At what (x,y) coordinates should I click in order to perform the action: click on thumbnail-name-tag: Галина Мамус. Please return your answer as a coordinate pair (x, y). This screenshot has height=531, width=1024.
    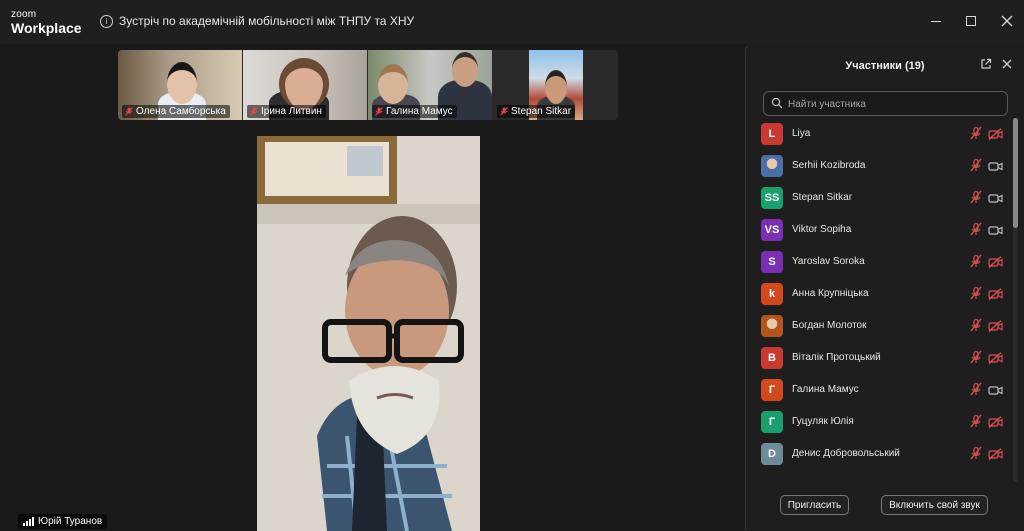
    Looking at the image, I should click on (414, 111).